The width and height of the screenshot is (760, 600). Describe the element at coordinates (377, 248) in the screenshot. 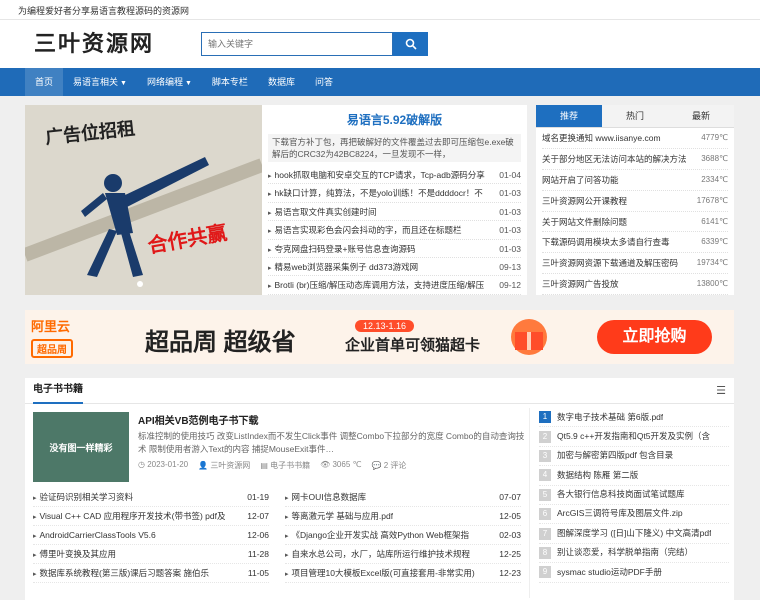

I see `list-item-title: 夸克网盘扫码登录+账号信息查询源码` at that location.